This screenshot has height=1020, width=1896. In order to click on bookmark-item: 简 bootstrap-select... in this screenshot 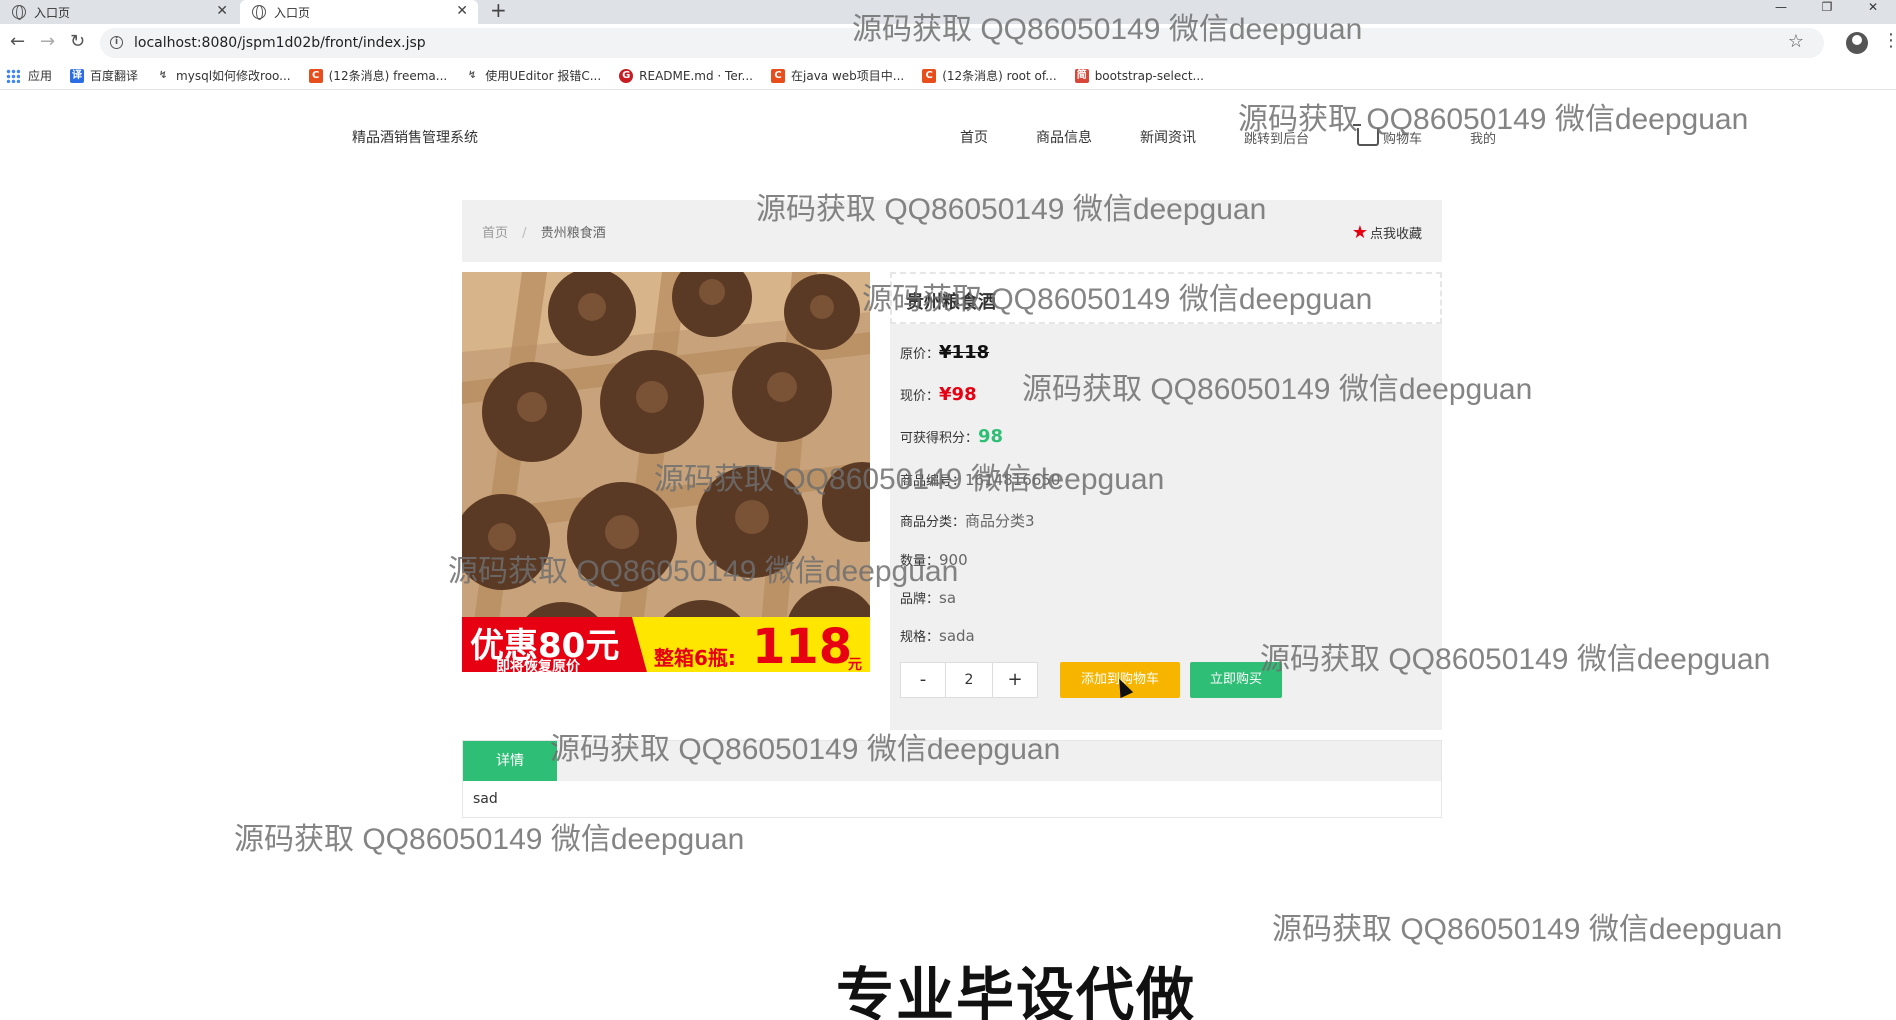, I will do `click(1139, 75)`.